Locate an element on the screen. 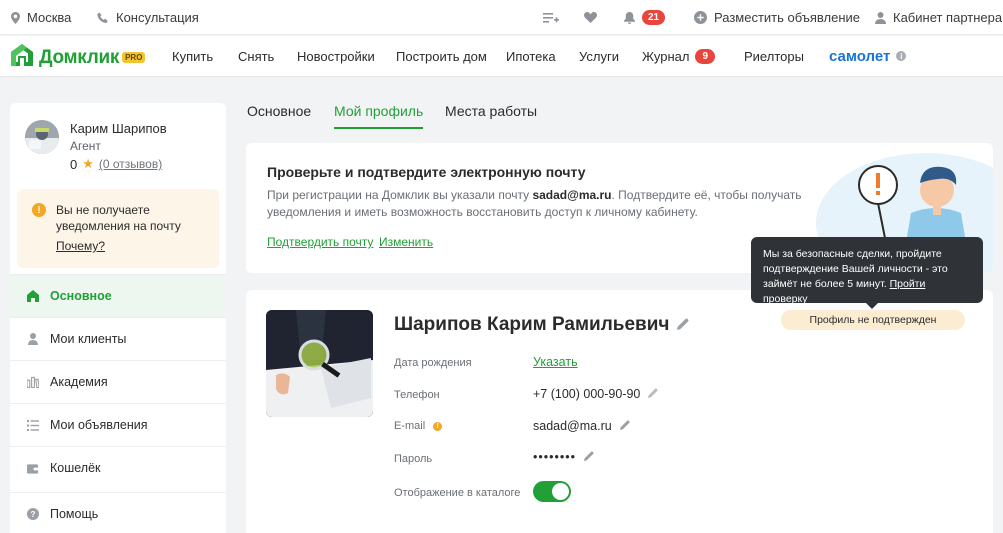  sidebar-item-wallet: Кошелёк is located at coordinates (118, 467).